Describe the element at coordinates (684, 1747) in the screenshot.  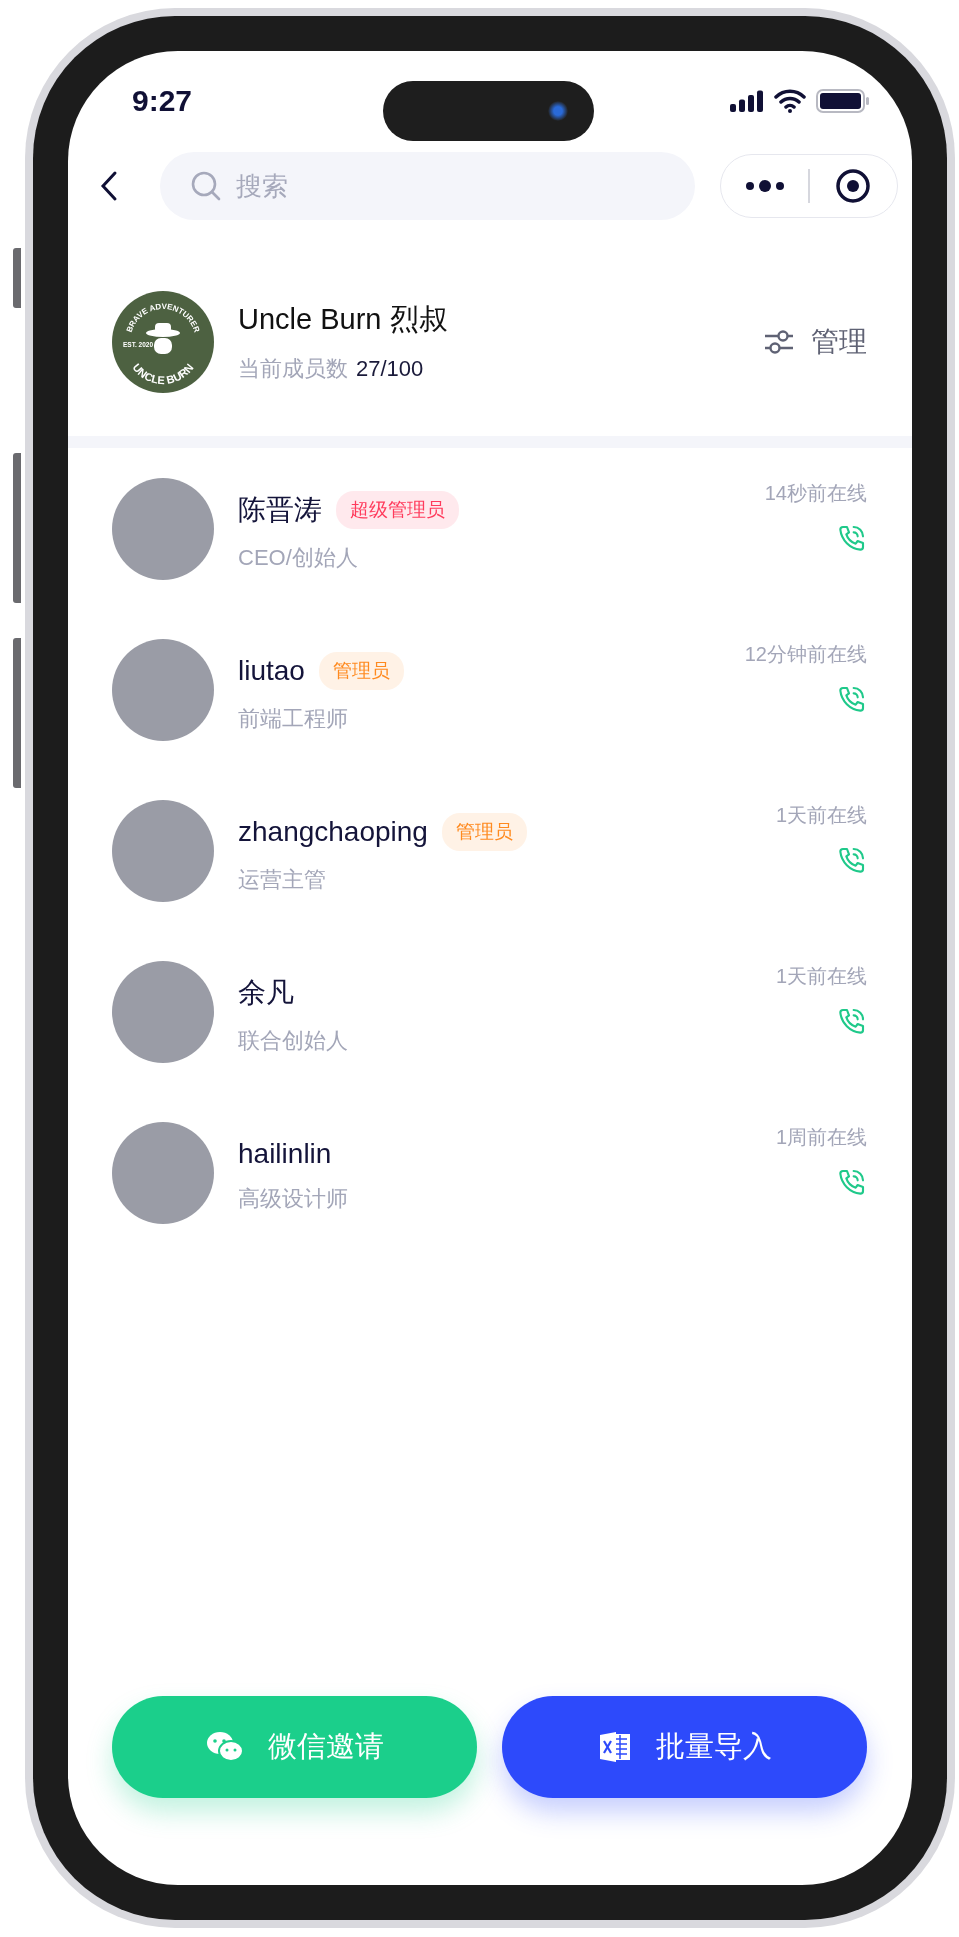
I see `import-button: 批量导入` at that location.